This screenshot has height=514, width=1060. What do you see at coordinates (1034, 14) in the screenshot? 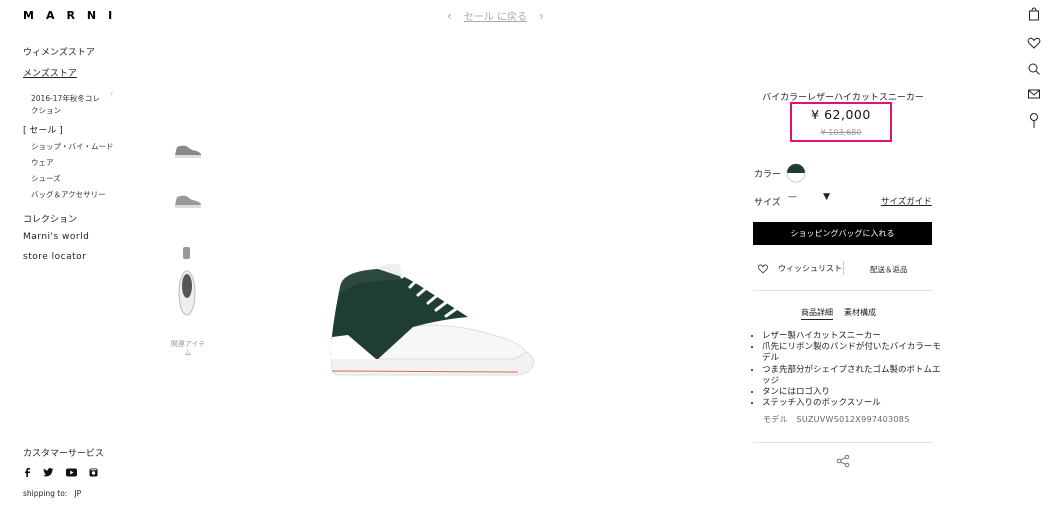
I see `shopping-bag-icon` at bounding box center [1034, 14].